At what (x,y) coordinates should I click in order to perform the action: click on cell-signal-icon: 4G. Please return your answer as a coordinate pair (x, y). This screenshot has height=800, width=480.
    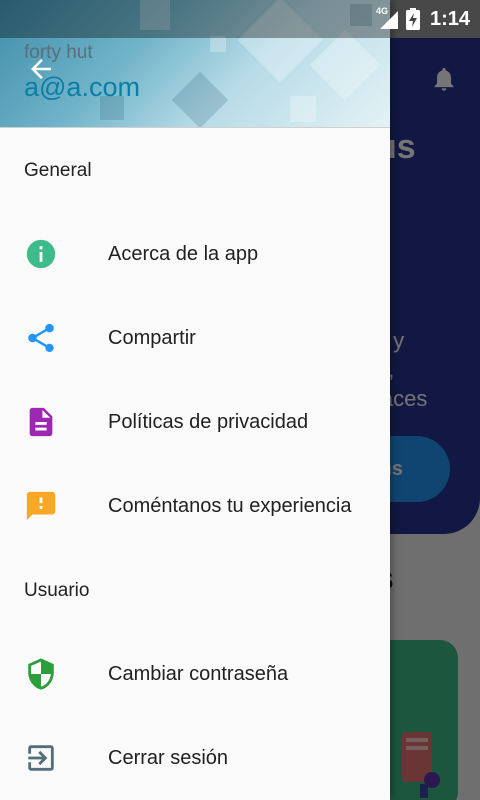
    Looking at the image, I should click on (386, 18).